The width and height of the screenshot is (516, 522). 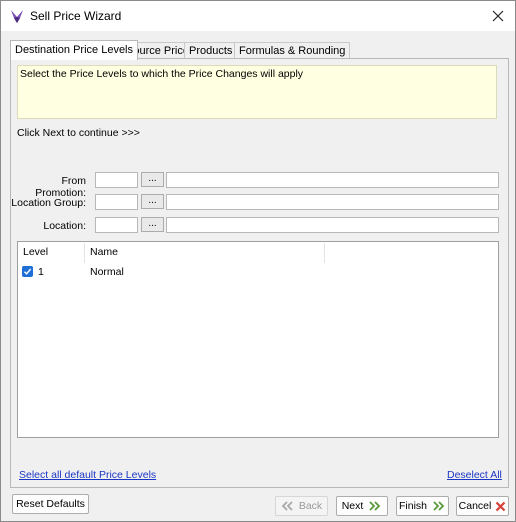 I want to click on from-promotion-description-field, so click(x=332, y=180).